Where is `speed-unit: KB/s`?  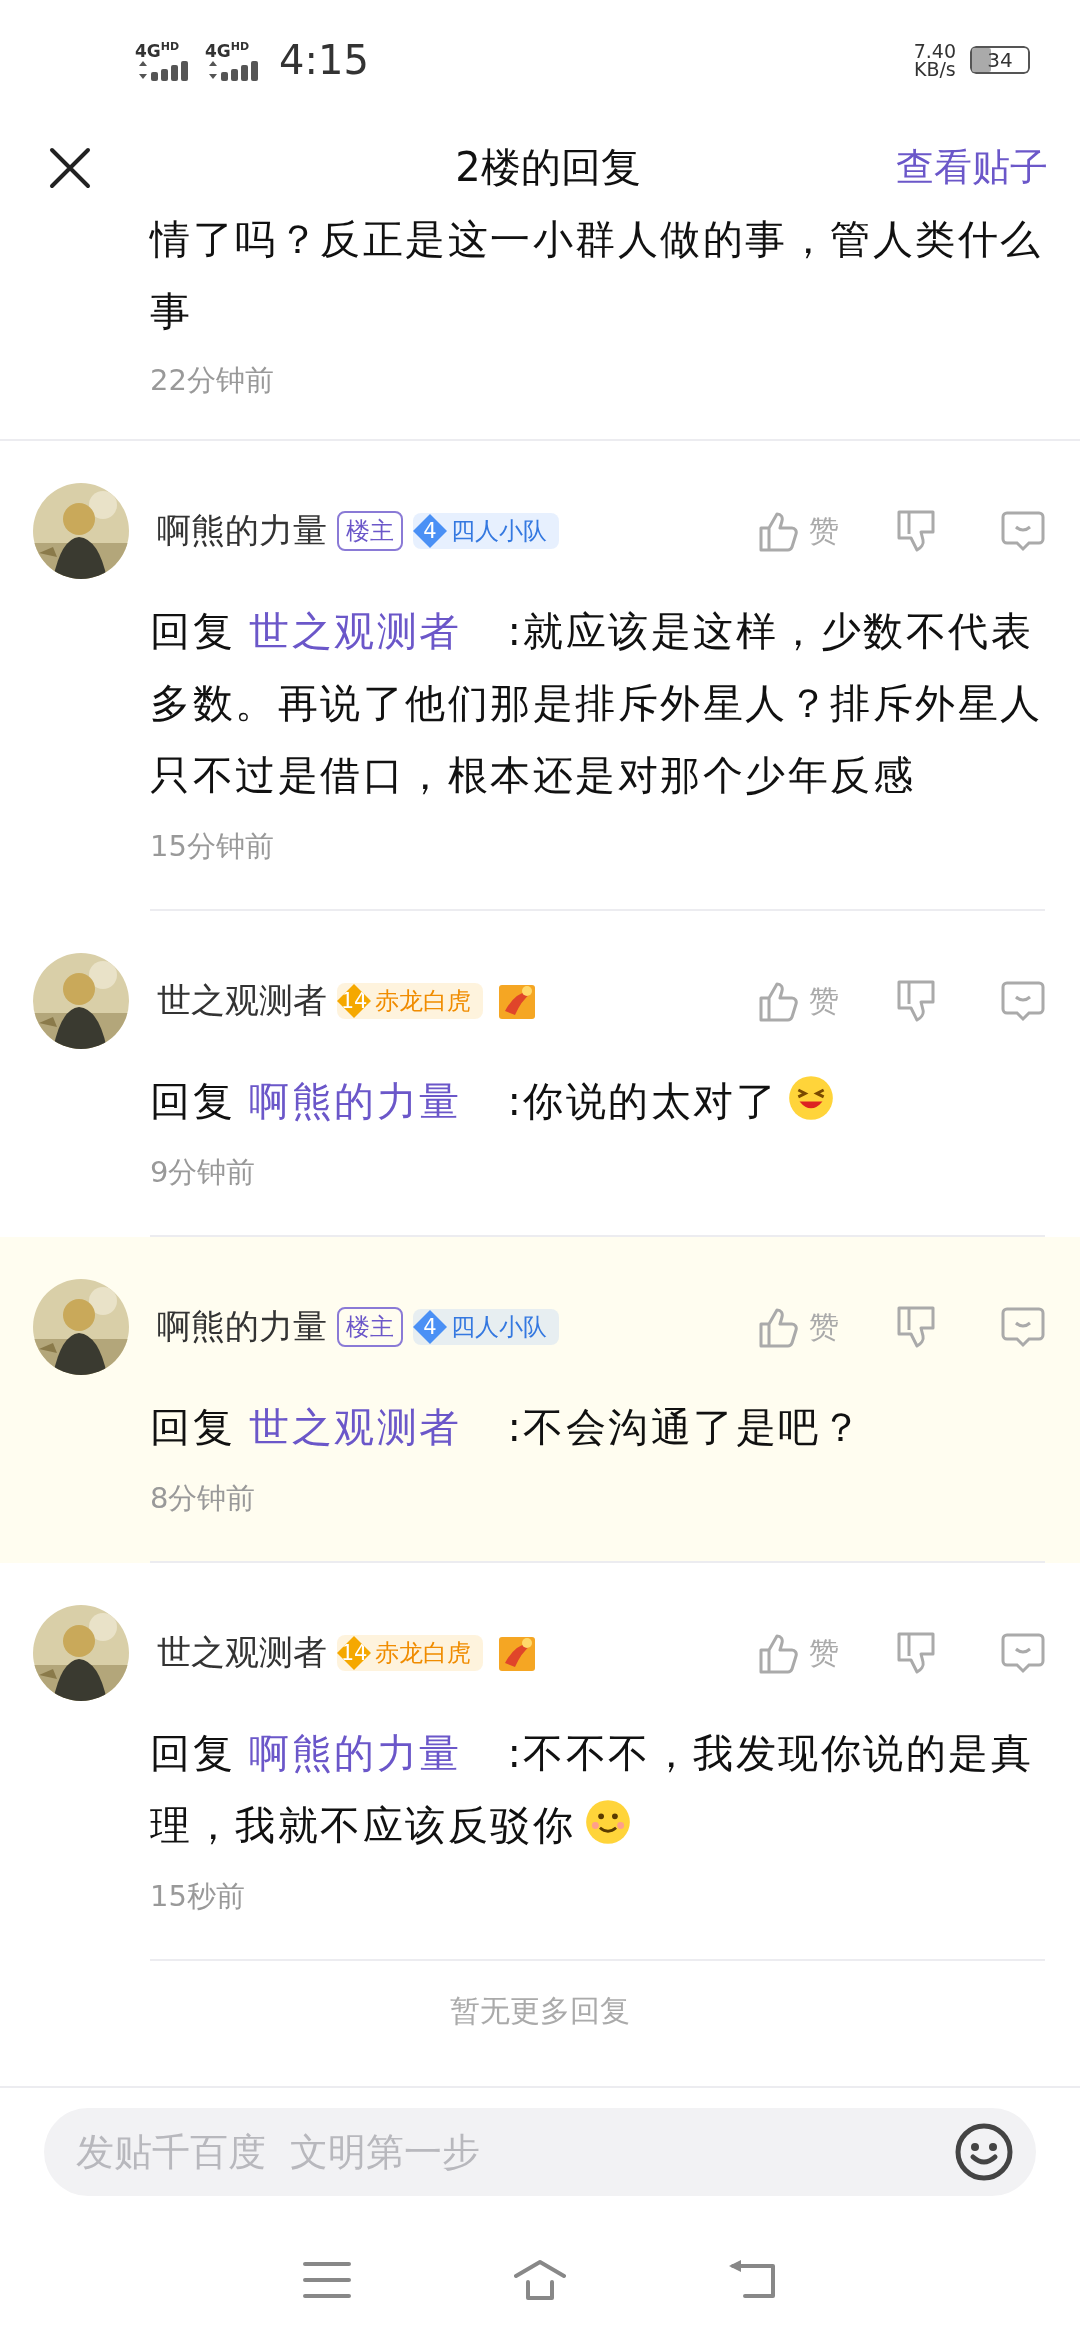 speed-unit: KB/s is located at coordinates (934, 69).